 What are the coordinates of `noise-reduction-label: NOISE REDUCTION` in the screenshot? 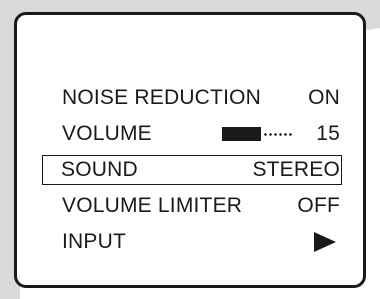 It's located at (162, 97).